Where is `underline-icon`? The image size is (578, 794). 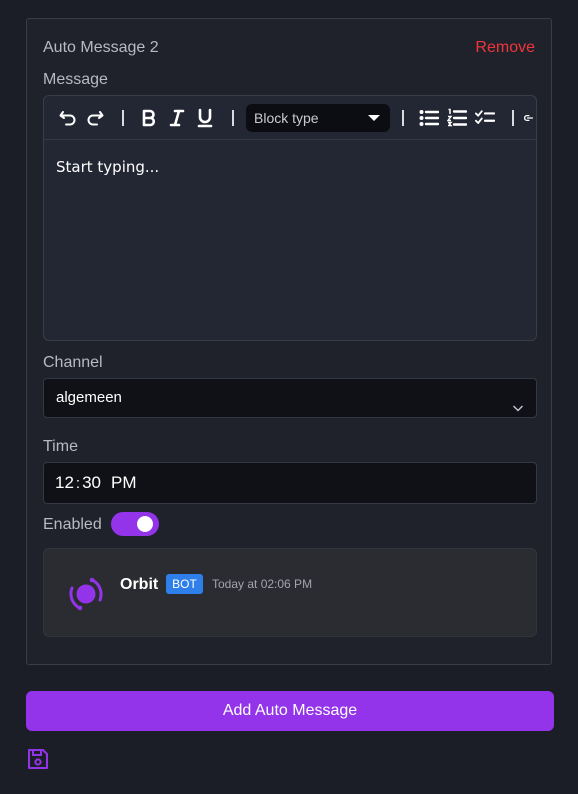 underline-icon is located at coordinates (205, 118).